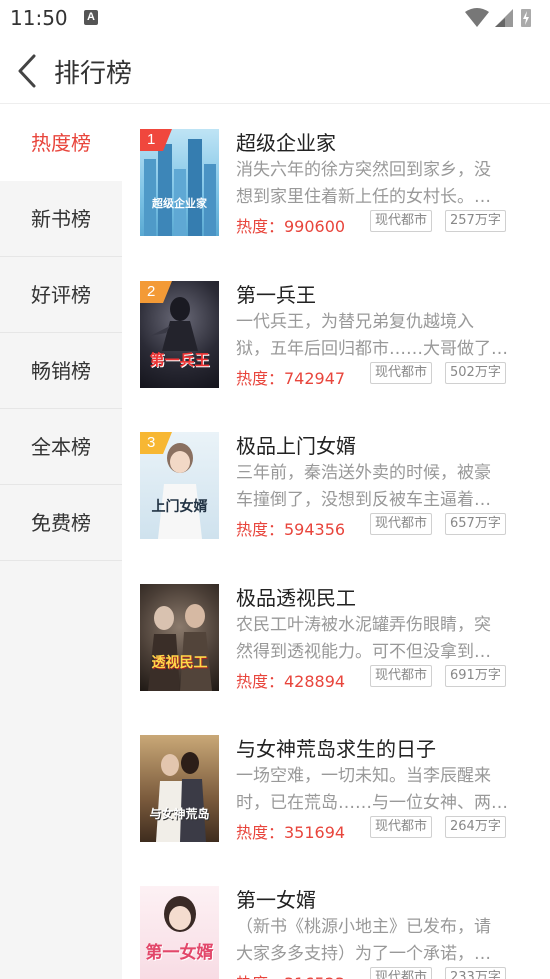 This screenshot has height=979, width=550. What do you see at coordinates (179, 953) in the screenshot?
I see `cover-title: 第一女婿` at bounding box center [179, 953].